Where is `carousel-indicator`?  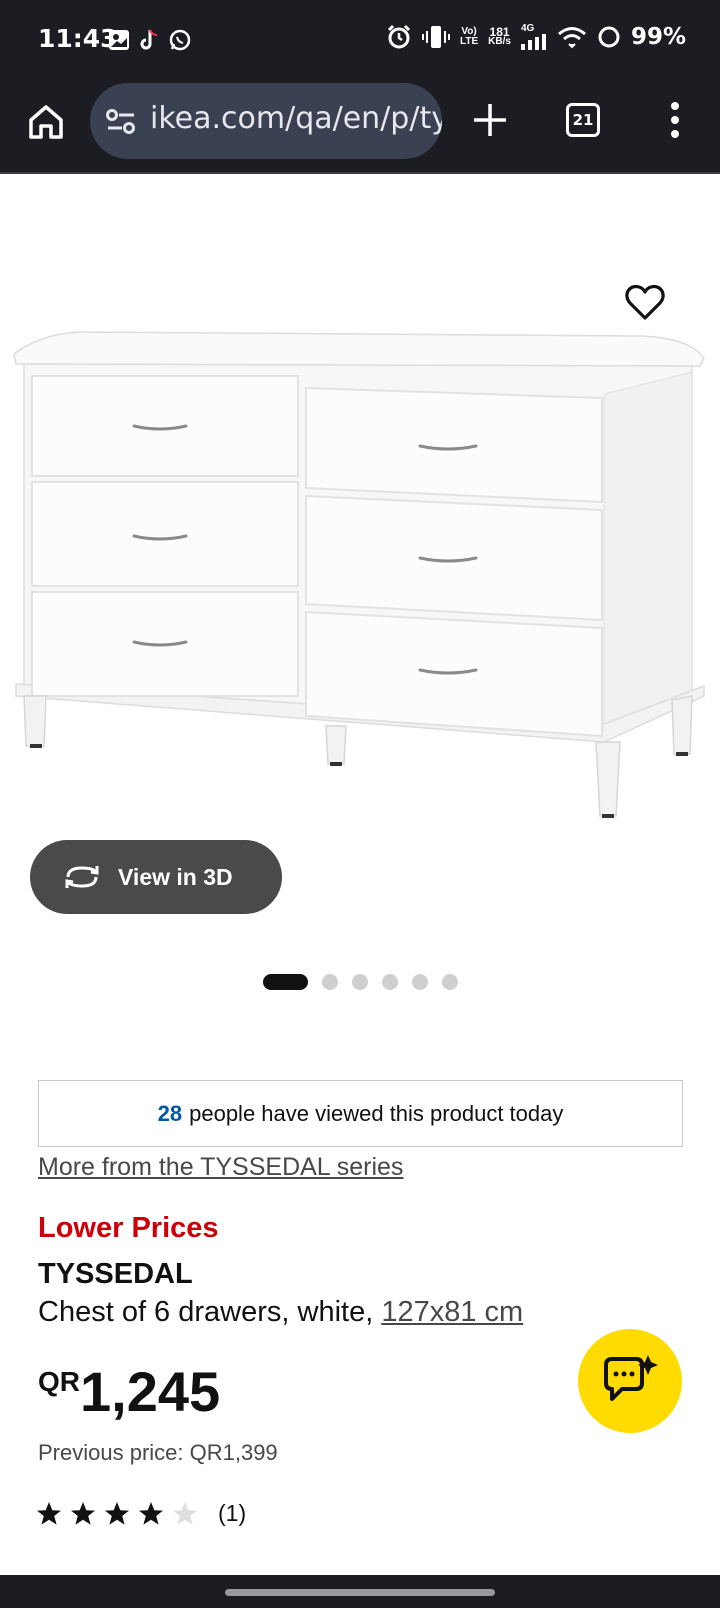 carousel-indicator is located at coordinates (360, 982).